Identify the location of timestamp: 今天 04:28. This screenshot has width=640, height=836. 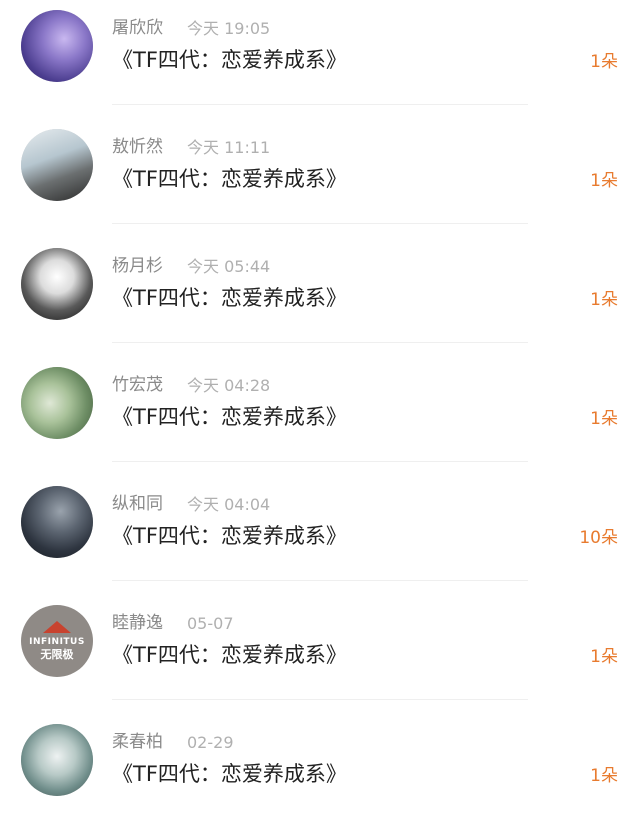
(229, 385).